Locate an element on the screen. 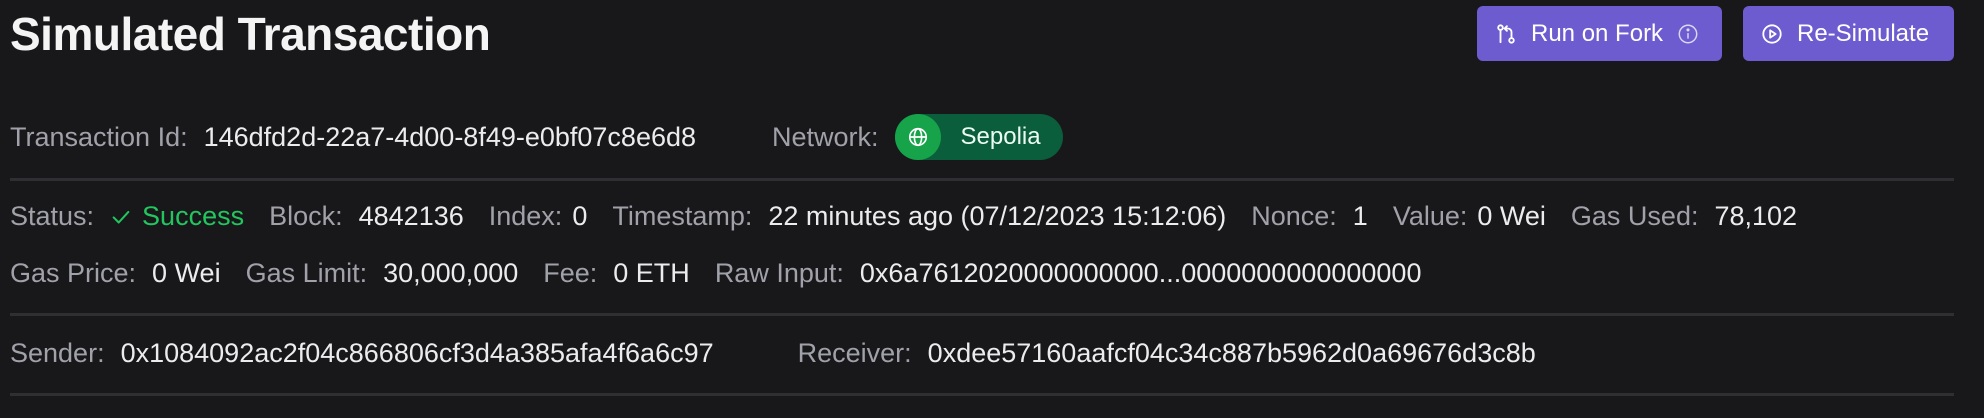 The height and width of the screenshot is (418, 1984). gas-price-label: Gas Price: is located at coordinates (73, 273).